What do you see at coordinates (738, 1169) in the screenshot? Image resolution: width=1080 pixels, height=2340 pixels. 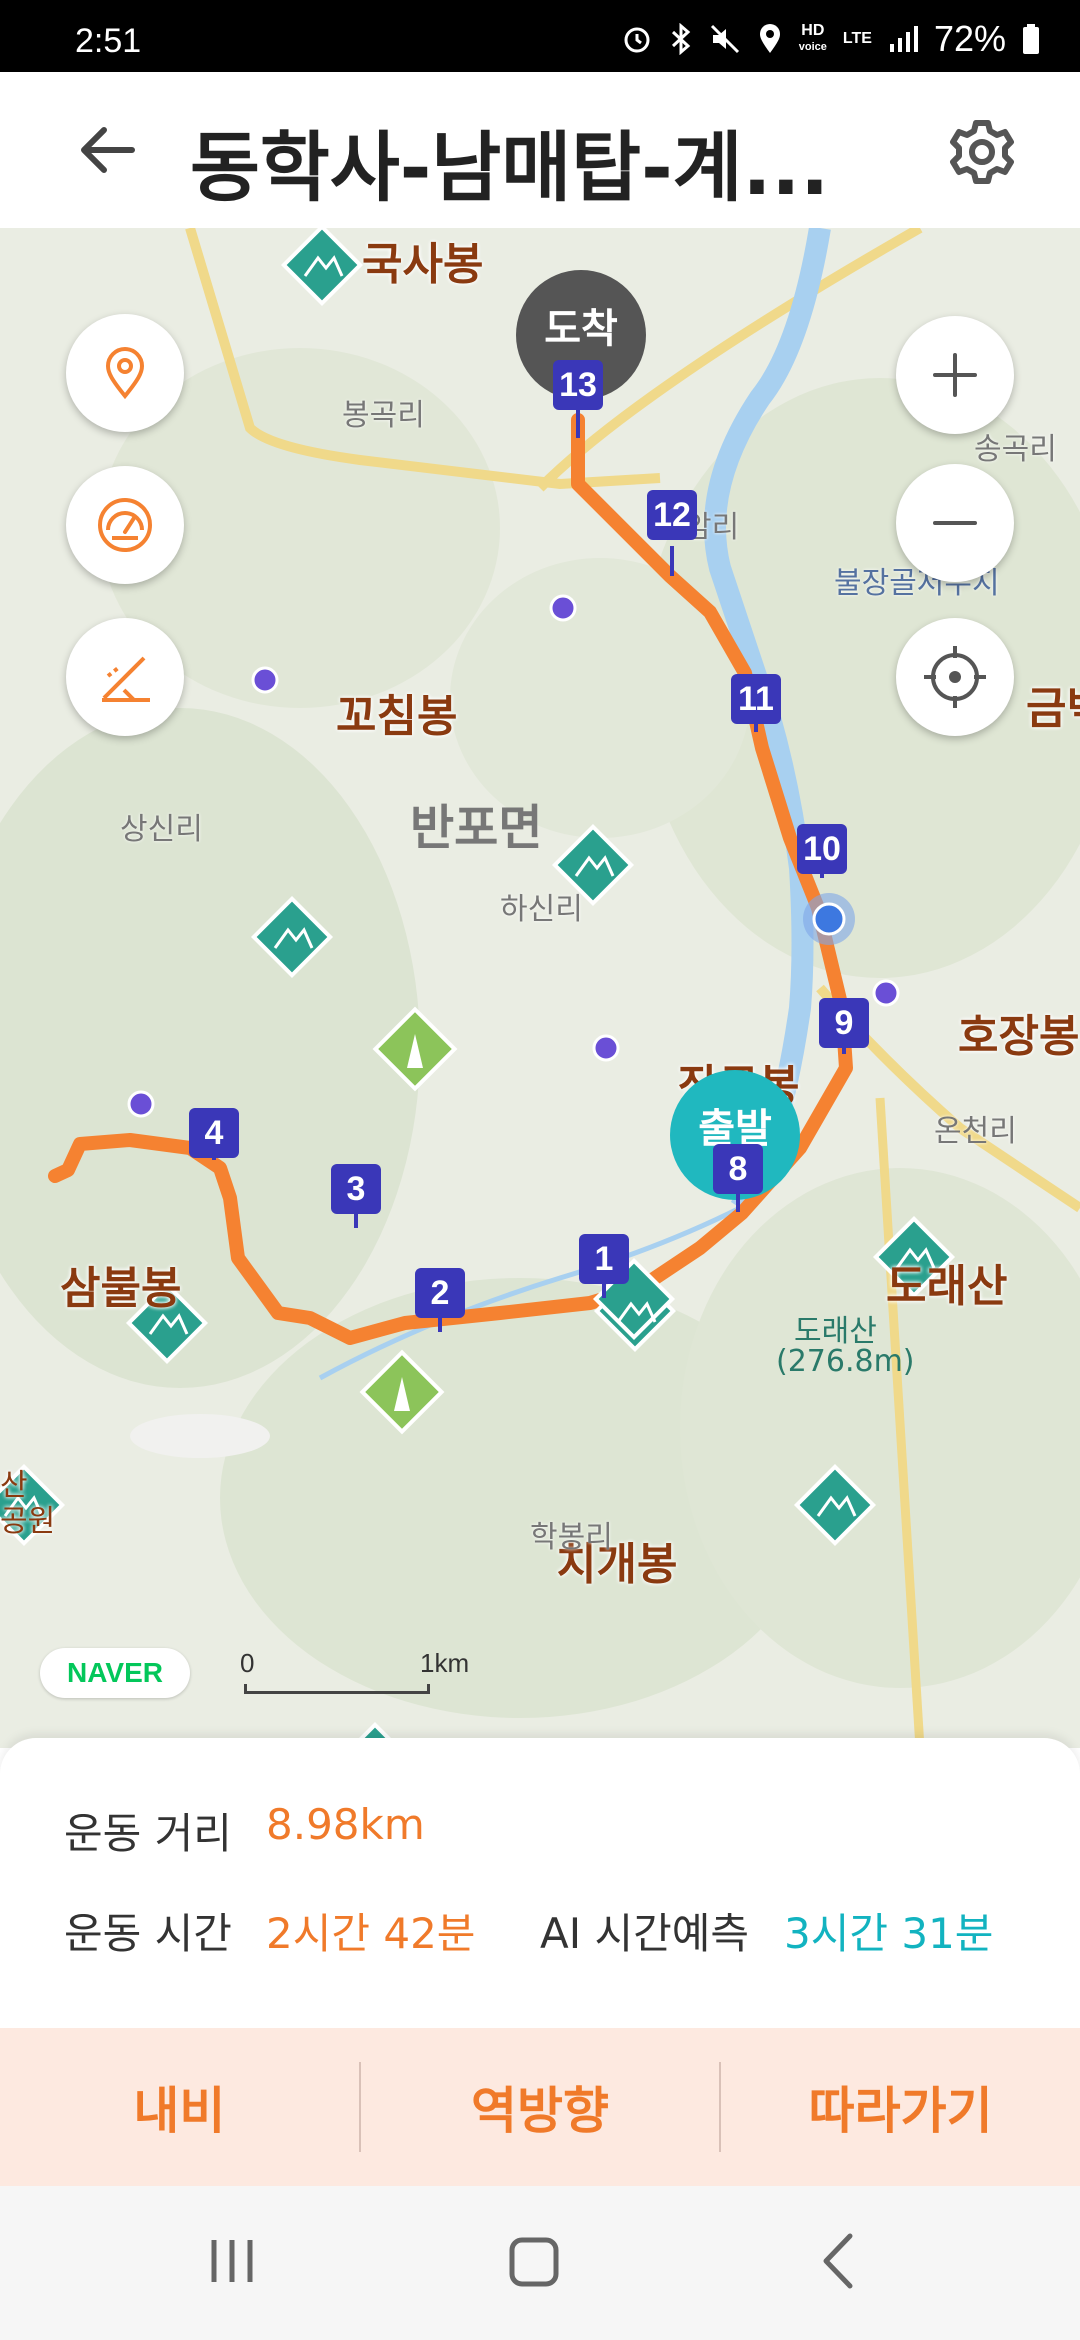 I see `waypoint-8: 8` at bounding box center [738, 1169].